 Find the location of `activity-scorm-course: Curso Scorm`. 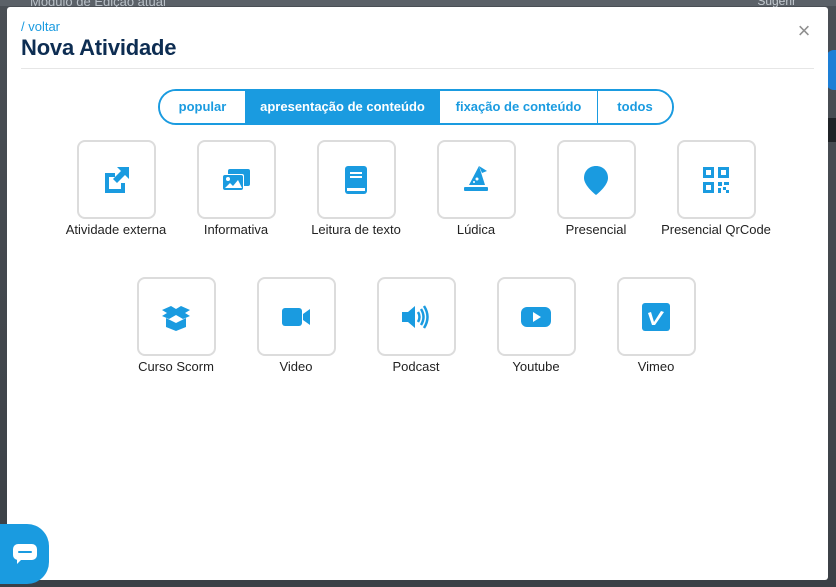

activity-scorm-course: Curso Scorm is located at coordinates (176, 325).